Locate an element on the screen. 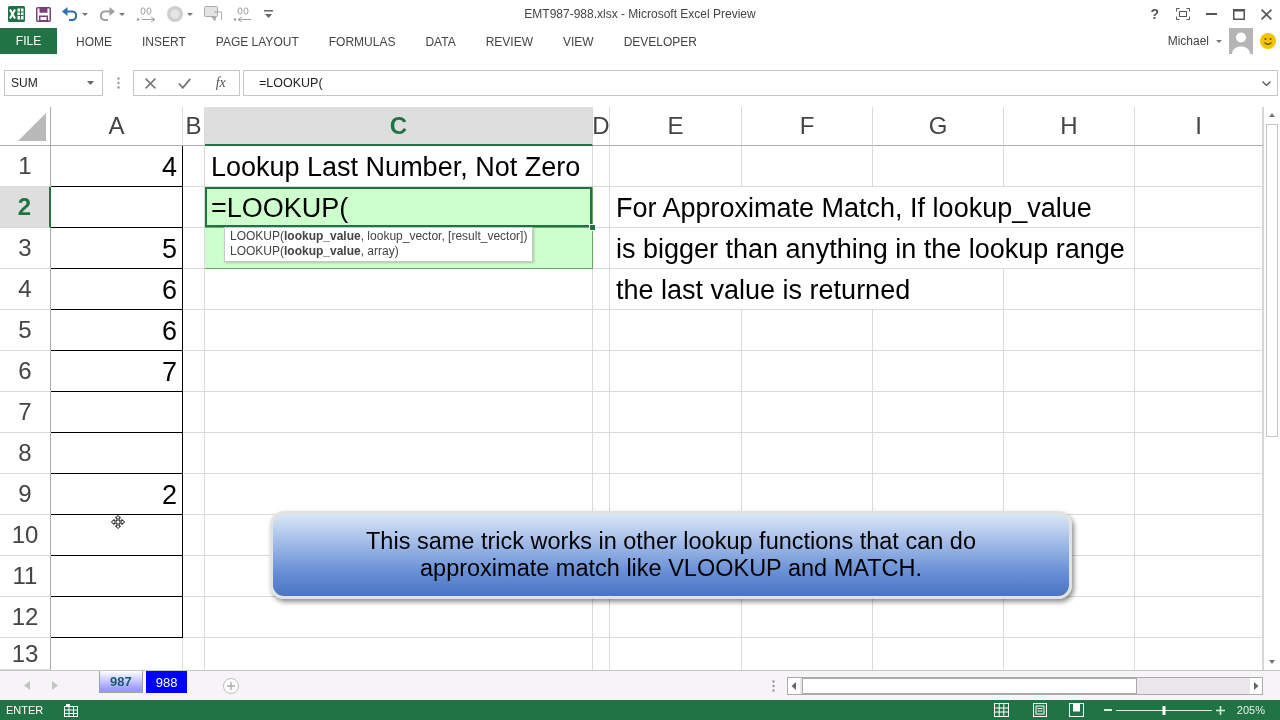  tooltip-text: LOOKUP(lookup_value, array) is located at coordinates (315, 251).